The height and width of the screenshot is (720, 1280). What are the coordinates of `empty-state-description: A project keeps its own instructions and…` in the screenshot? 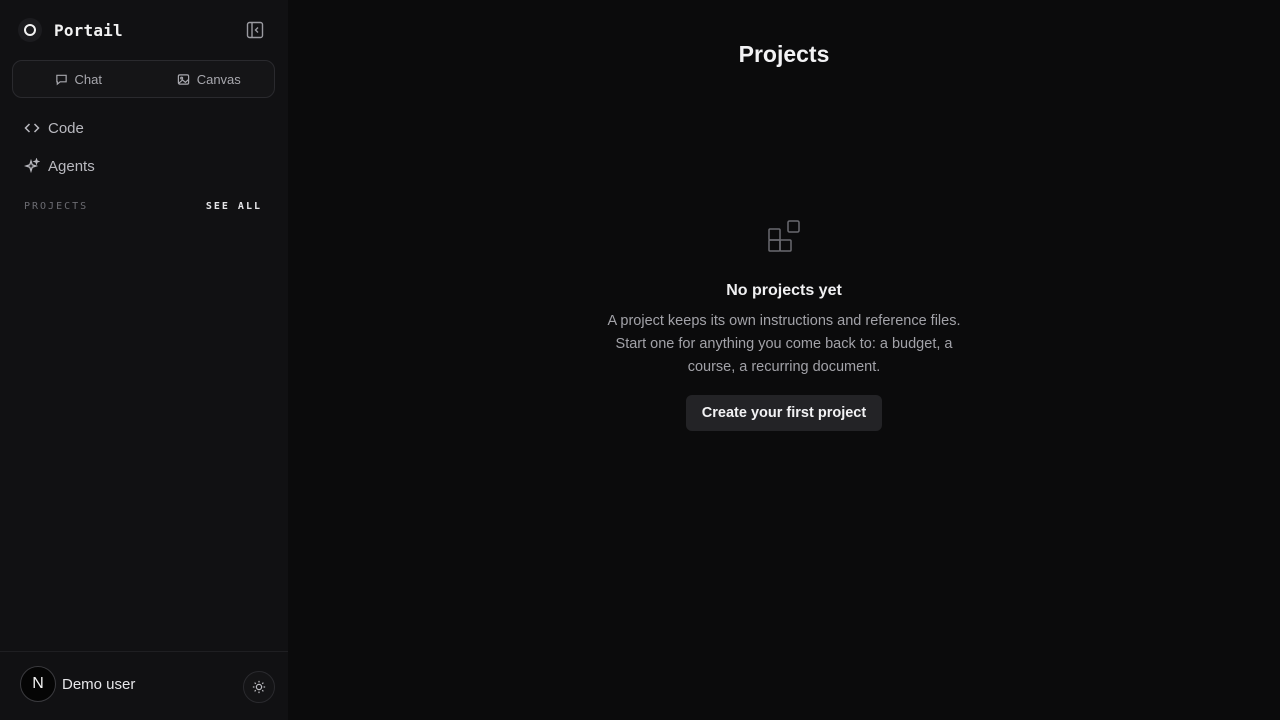 It's located at (784, 344).